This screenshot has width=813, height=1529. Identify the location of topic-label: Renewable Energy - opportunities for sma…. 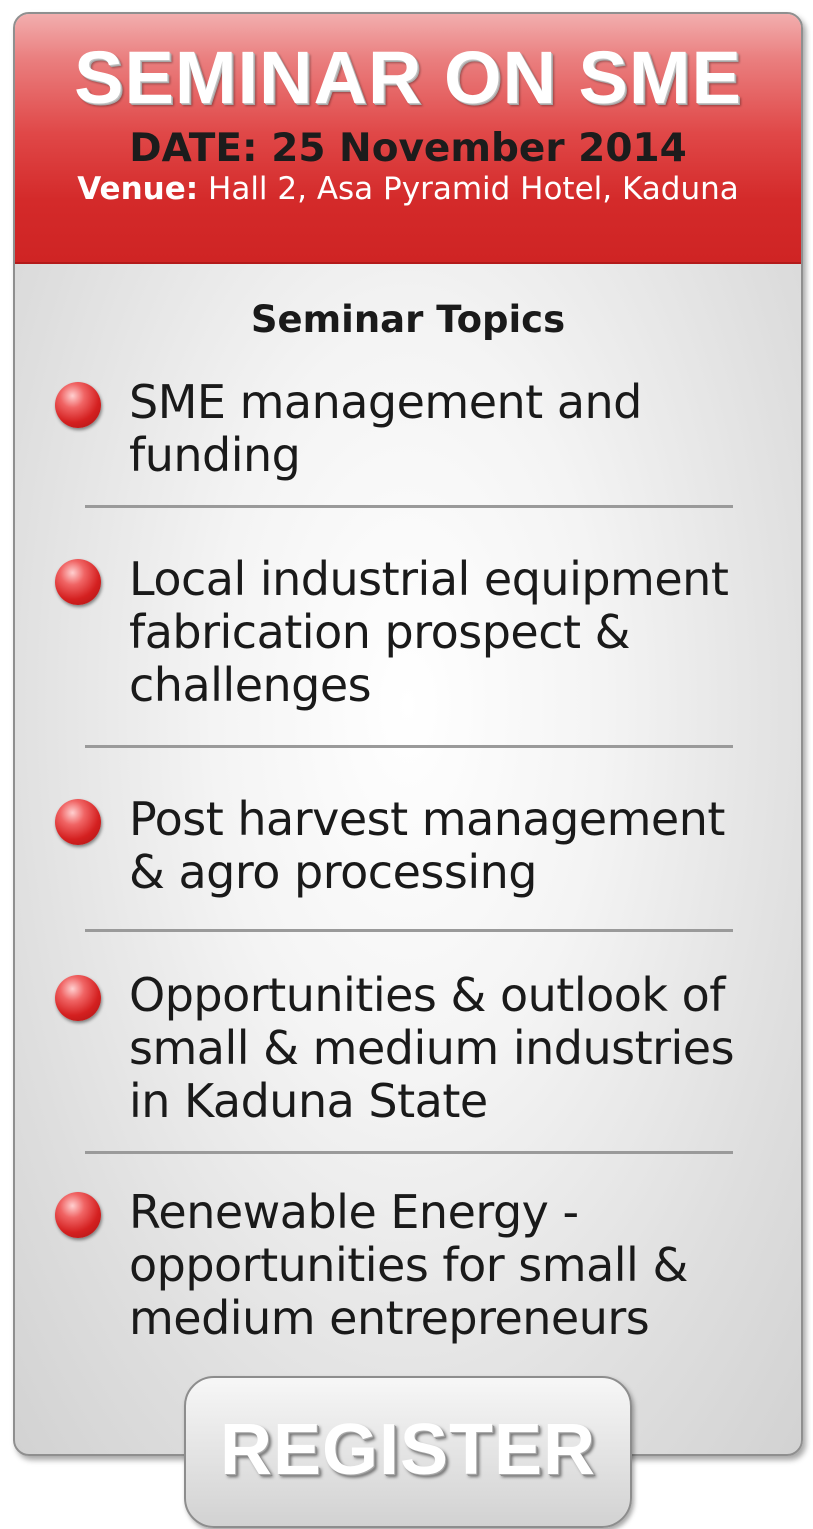
(408, 1265).